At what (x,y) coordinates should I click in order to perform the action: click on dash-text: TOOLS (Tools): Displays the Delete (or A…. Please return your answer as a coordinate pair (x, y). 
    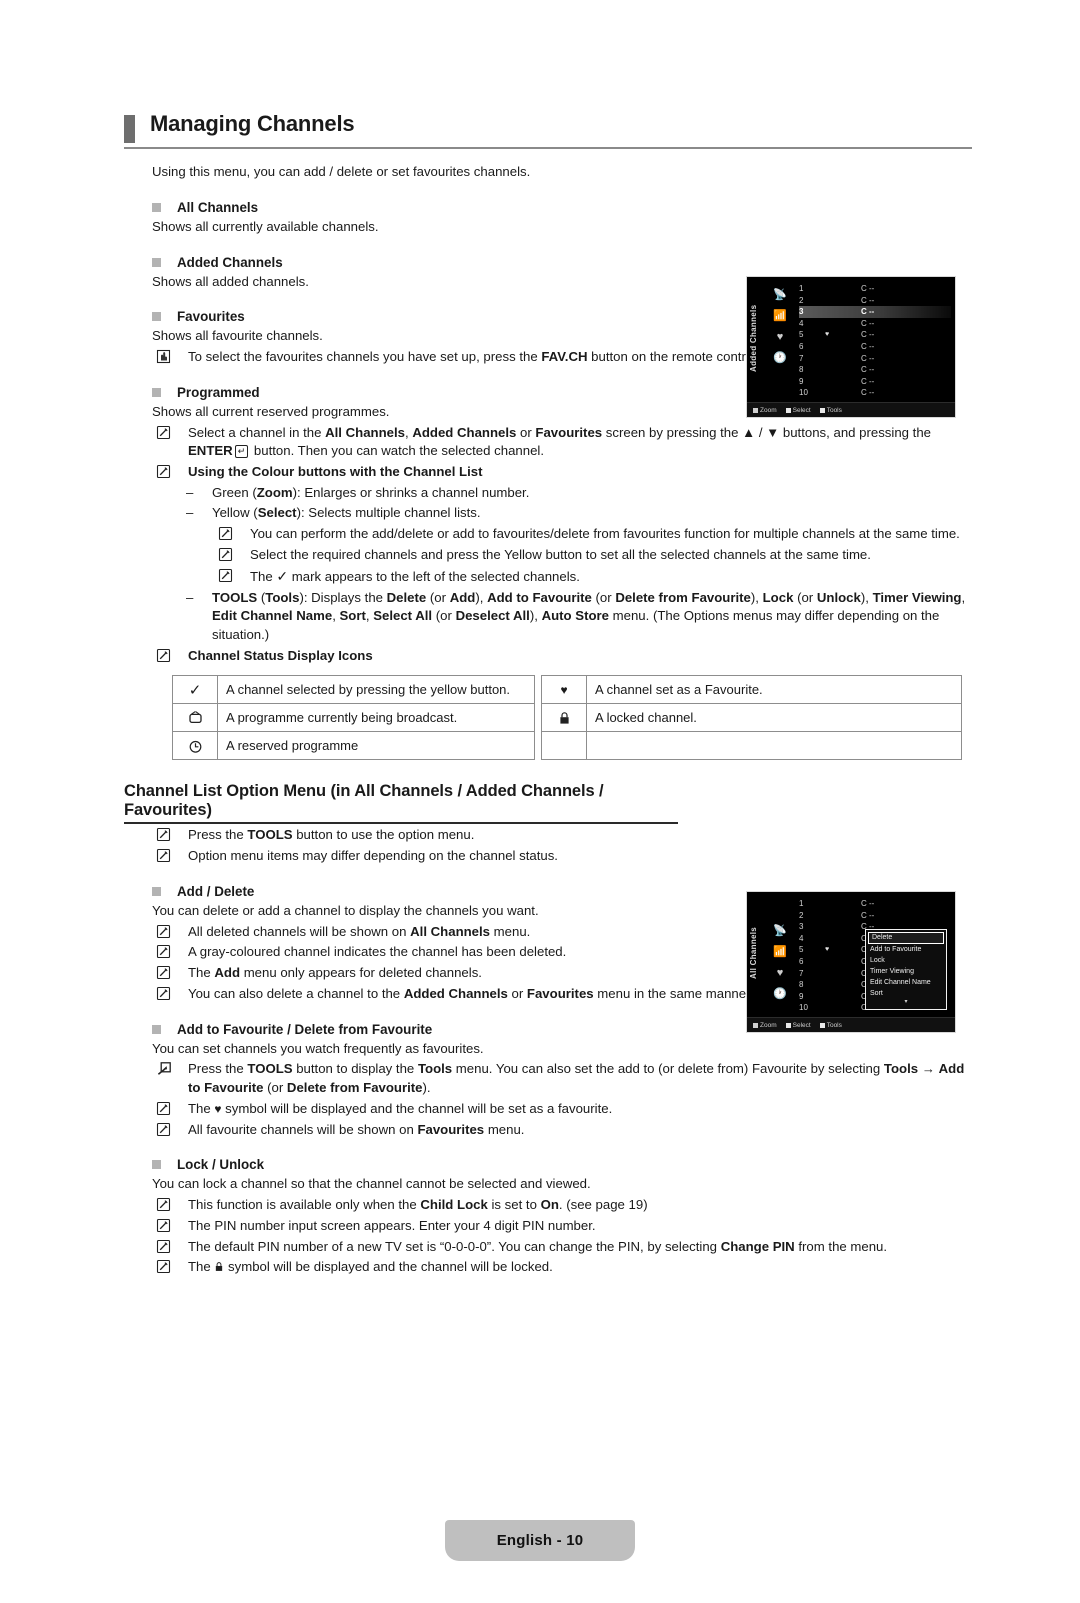
    Looking at the image, I should click on (589, 616).